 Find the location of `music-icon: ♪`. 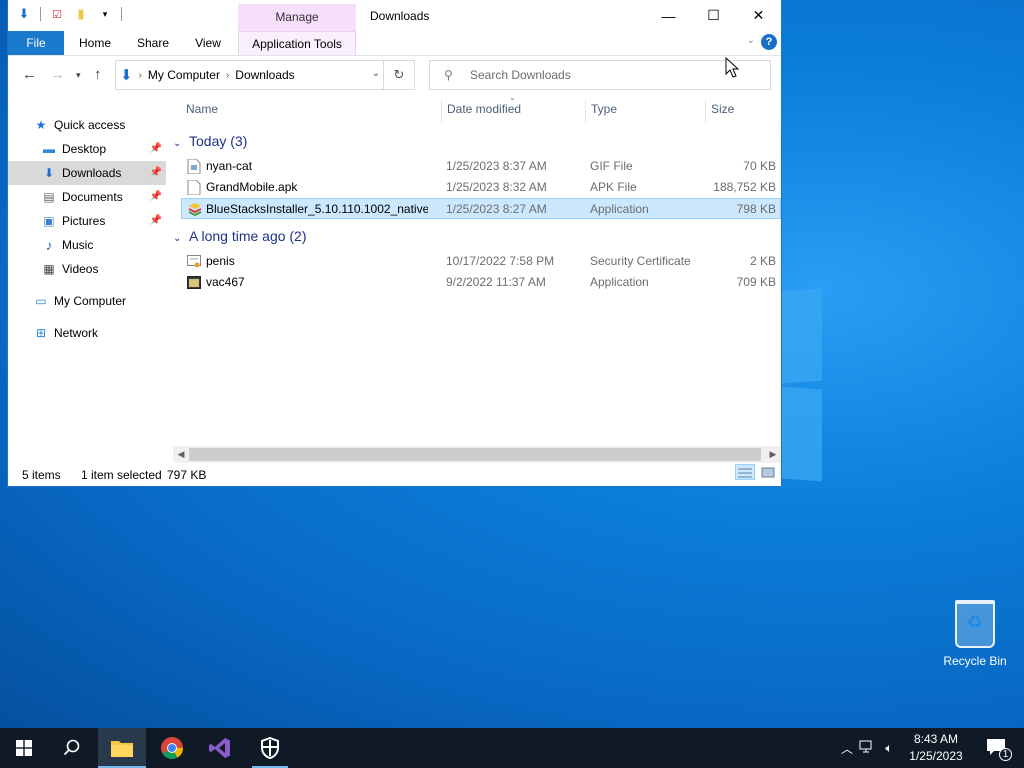

music-icon: ♪ is located at coordinates (49, 245).